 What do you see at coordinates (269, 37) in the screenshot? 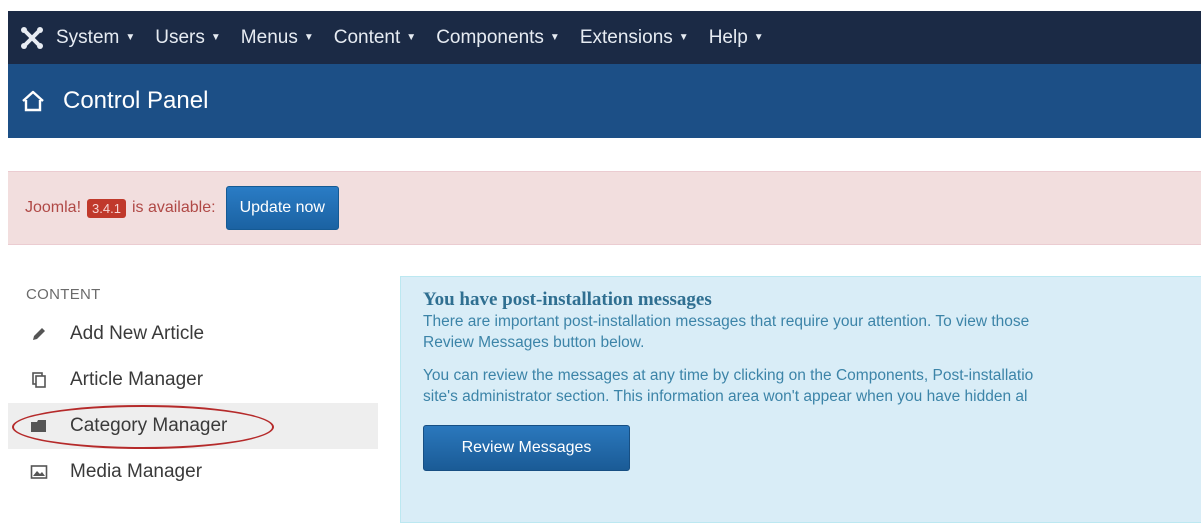
I see `menu-label: Menus` at bounding box center [269, 37].